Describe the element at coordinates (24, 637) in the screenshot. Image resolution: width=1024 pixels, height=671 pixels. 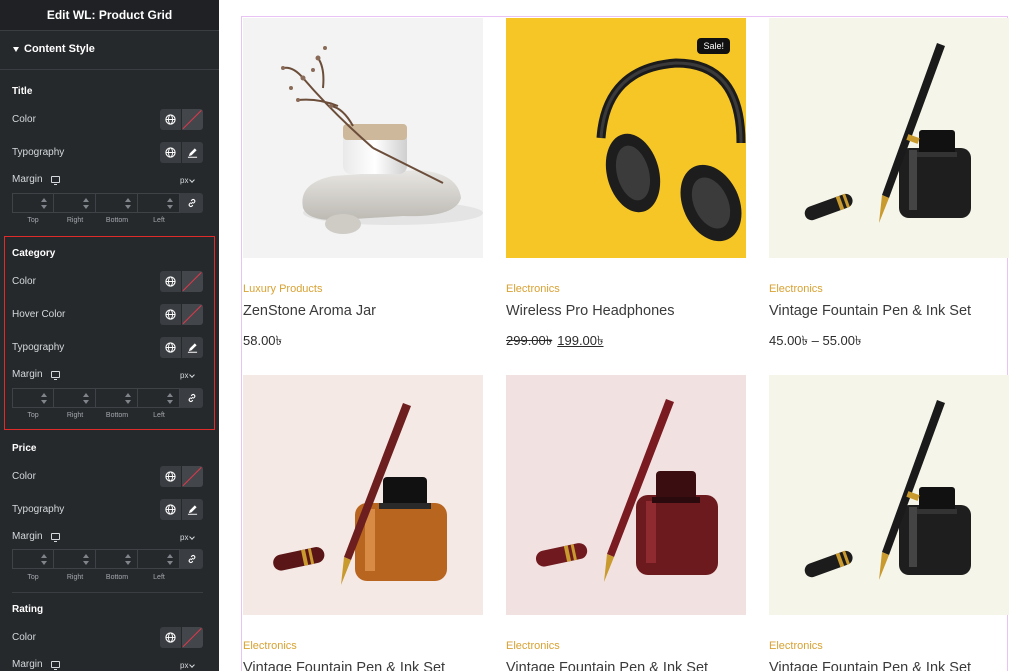
I see `rating-color-label: Color` at that location.